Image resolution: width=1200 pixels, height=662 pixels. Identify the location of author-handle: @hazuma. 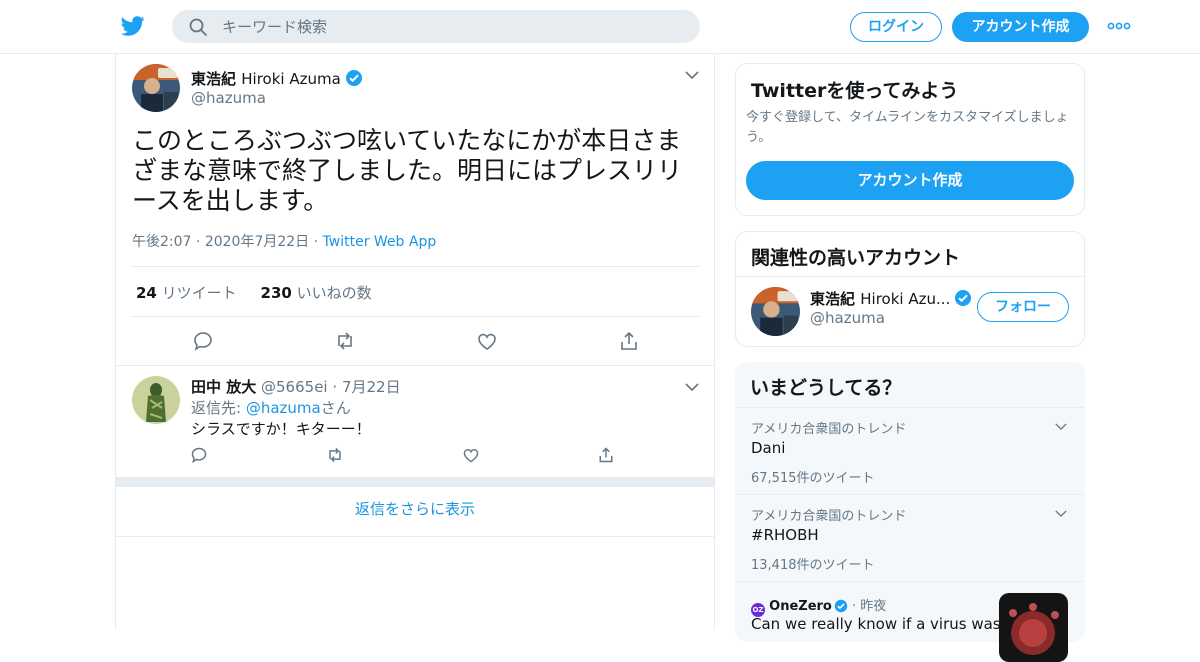
(228, 98).